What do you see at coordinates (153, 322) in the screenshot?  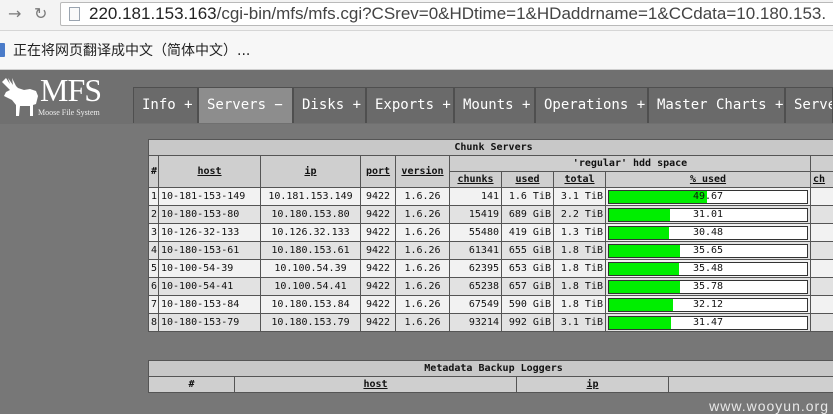 I see `cell-num: 8` at bounding box center [153, 322].